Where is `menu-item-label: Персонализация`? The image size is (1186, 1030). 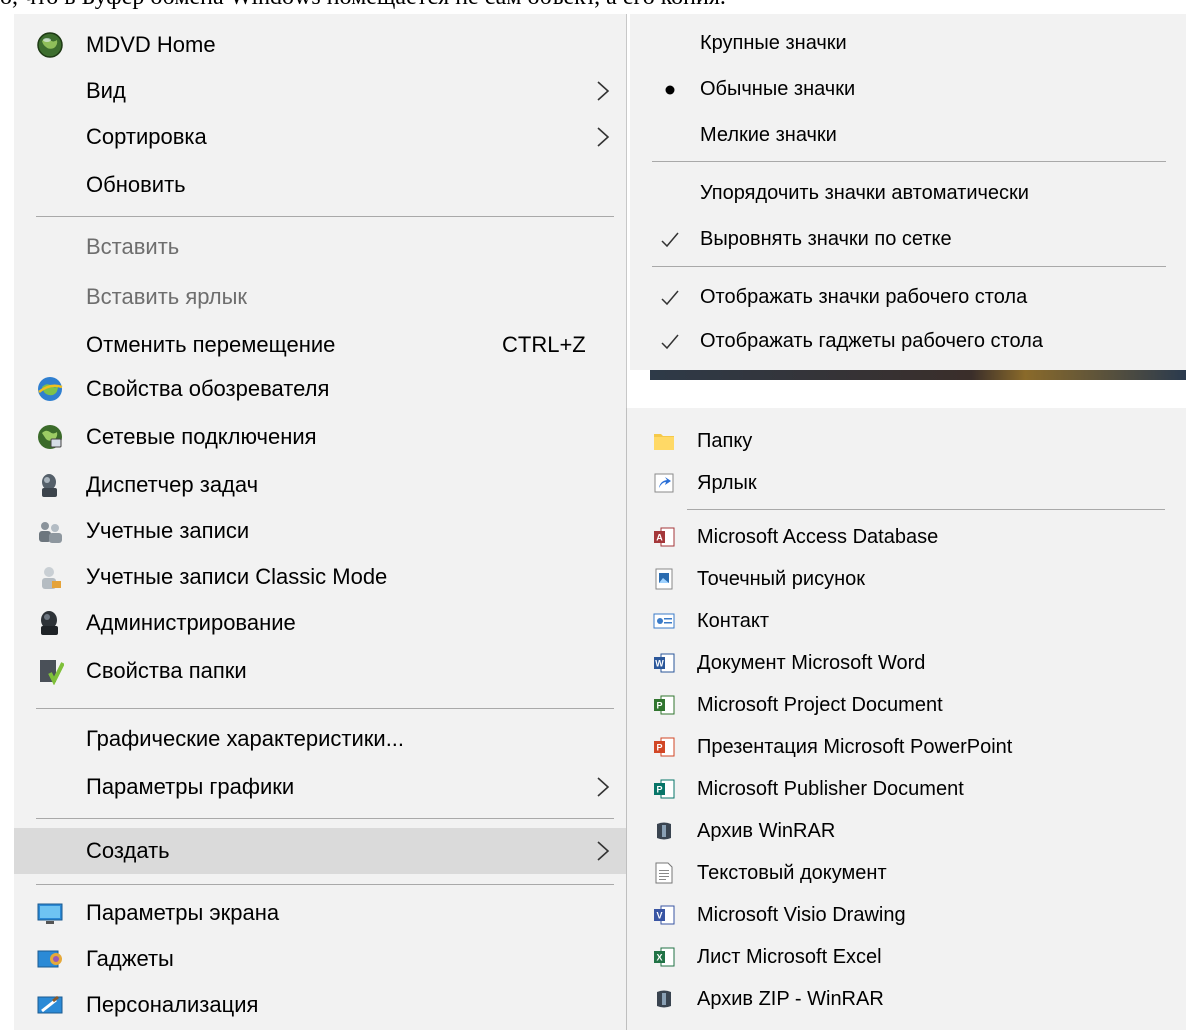
menu-item-label: Персонализация is located at coordinates (172, 1004).